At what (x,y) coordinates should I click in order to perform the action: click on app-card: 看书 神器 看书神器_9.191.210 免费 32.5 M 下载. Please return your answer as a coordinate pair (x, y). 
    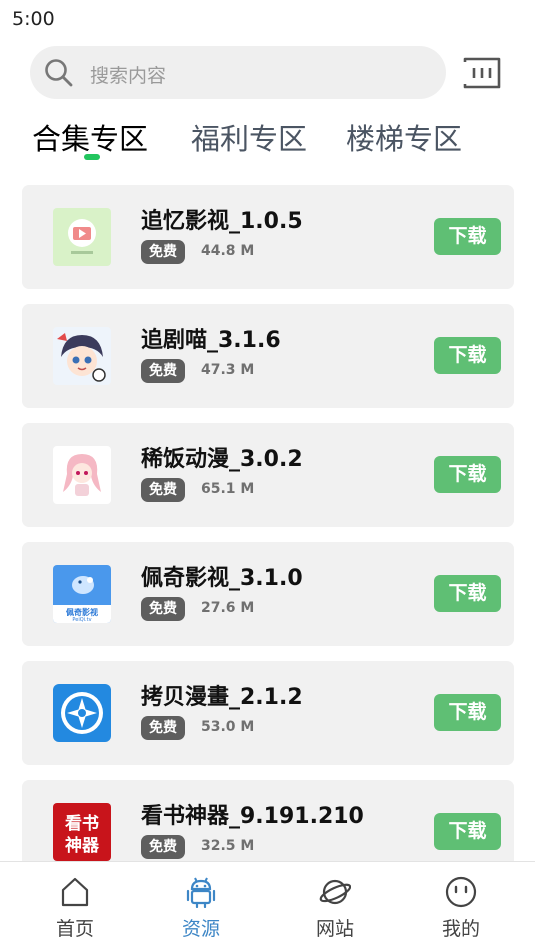
    Looking at the image, I should click on (268, 820).